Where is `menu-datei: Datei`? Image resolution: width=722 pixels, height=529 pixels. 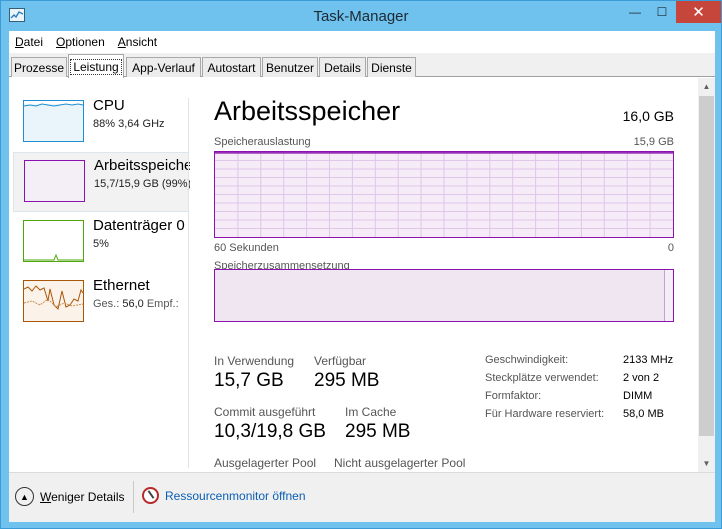
menu-datei: Datei is located at coordinates (29, 42).